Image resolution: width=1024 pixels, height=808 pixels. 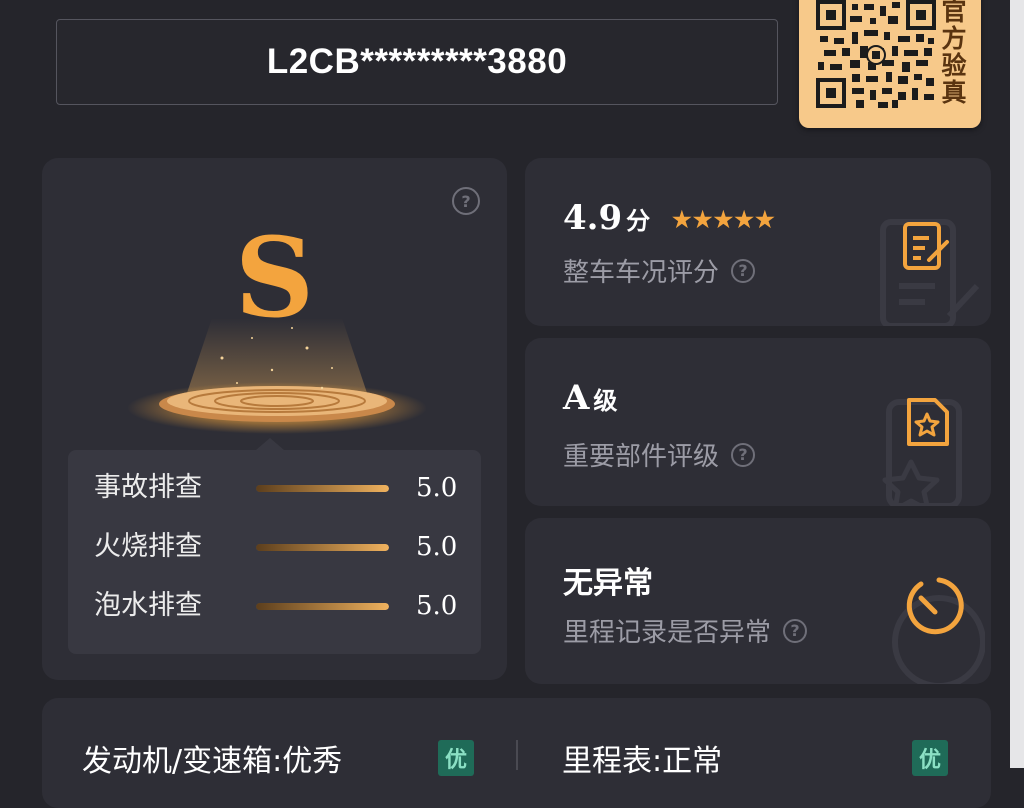 What do you see at coordinates (148, 546) in the screenshot?
I see `score-label: 火烧排查` at bounding box center [148, 546].